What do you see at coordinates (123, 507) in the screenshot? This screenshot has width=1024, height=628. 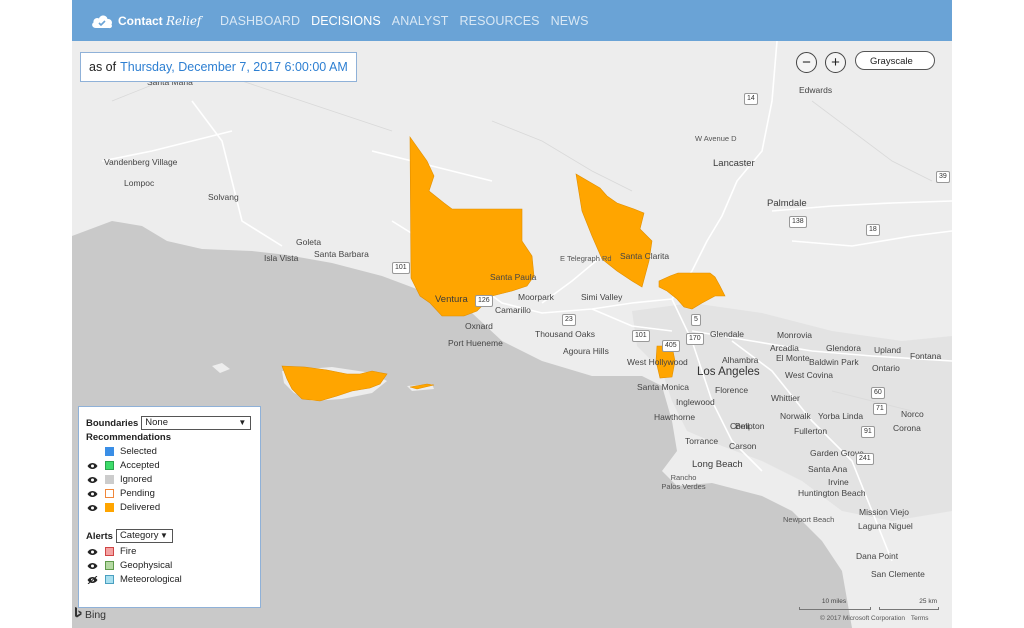 I see `legend-item-delivered: Delivered` at bounding box center [123, 507].